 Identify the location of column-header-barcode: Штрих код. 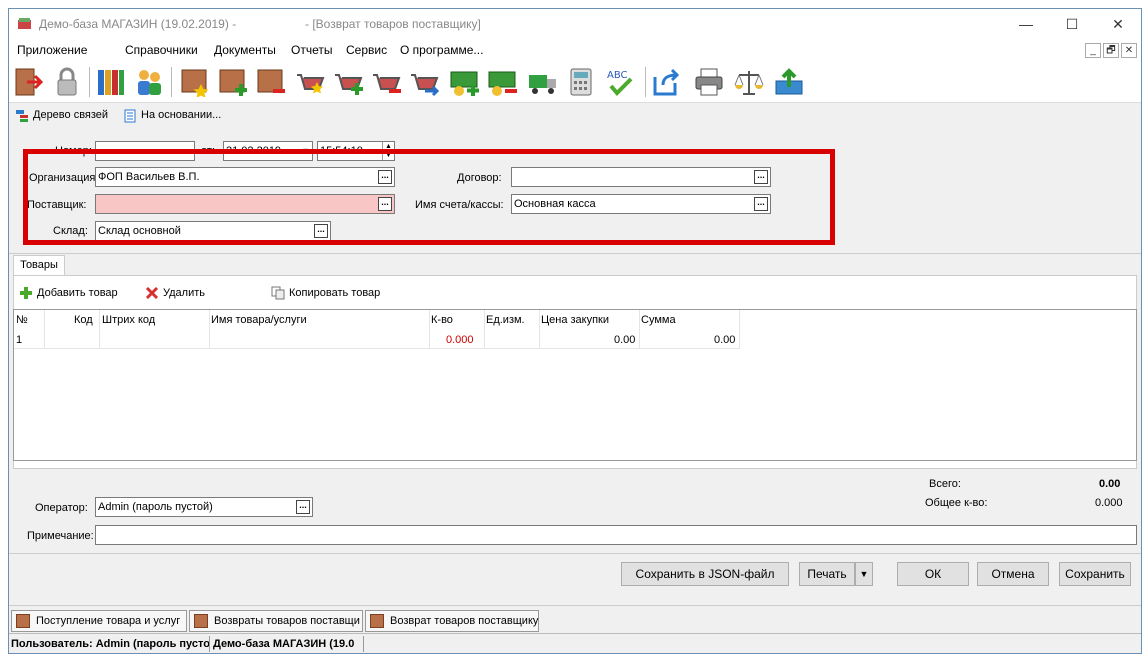
(128, 320).